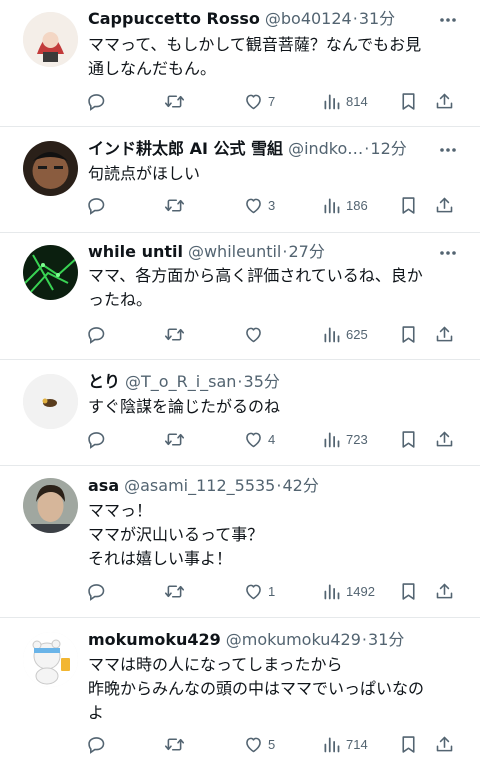 This screenshot has height=763, width=480. Describe the element at coordinates (199, 486) in the screenshot. I see `handle: @asami_112_5535` at that location.